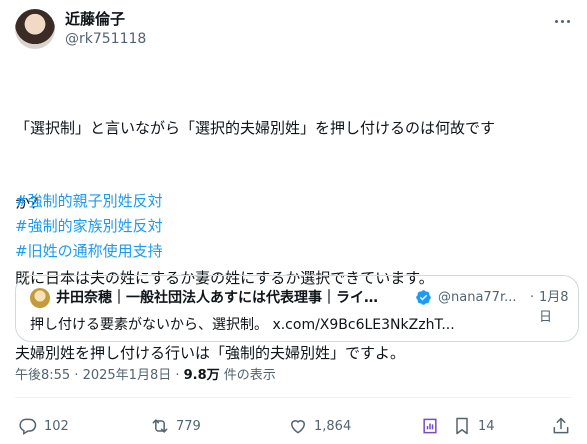  I want to click on share-icon, so click(561, 425).